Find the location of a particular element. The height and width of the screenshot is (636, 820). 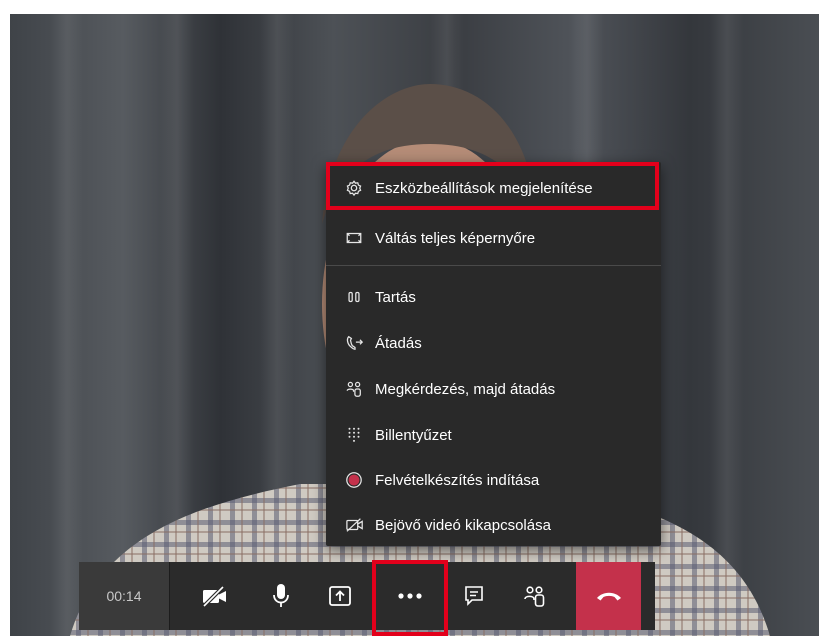

menu-item-keypad: Billentyűzet is located at coordinates (493, 435).